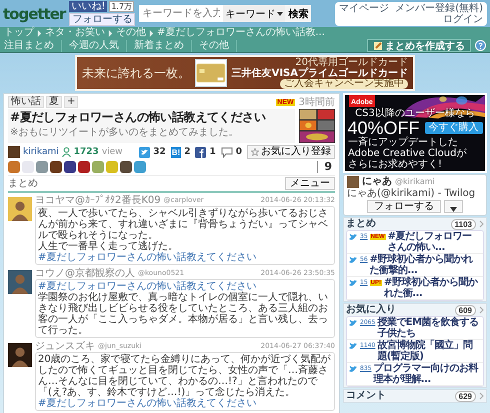 The image size is (490, 413). I want to click on author-link: kirikami, so click(41, 152).